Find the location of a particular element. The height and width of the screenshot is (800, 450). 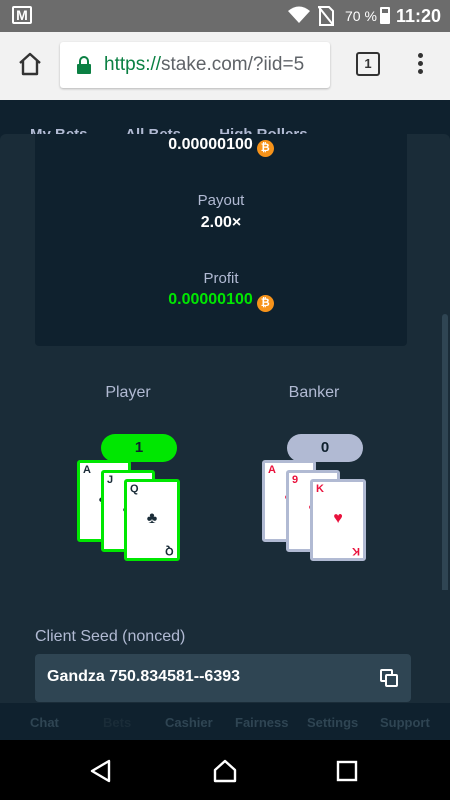

url-text: https://stake.com/?iid=5 is located at coordinates (204, 65).